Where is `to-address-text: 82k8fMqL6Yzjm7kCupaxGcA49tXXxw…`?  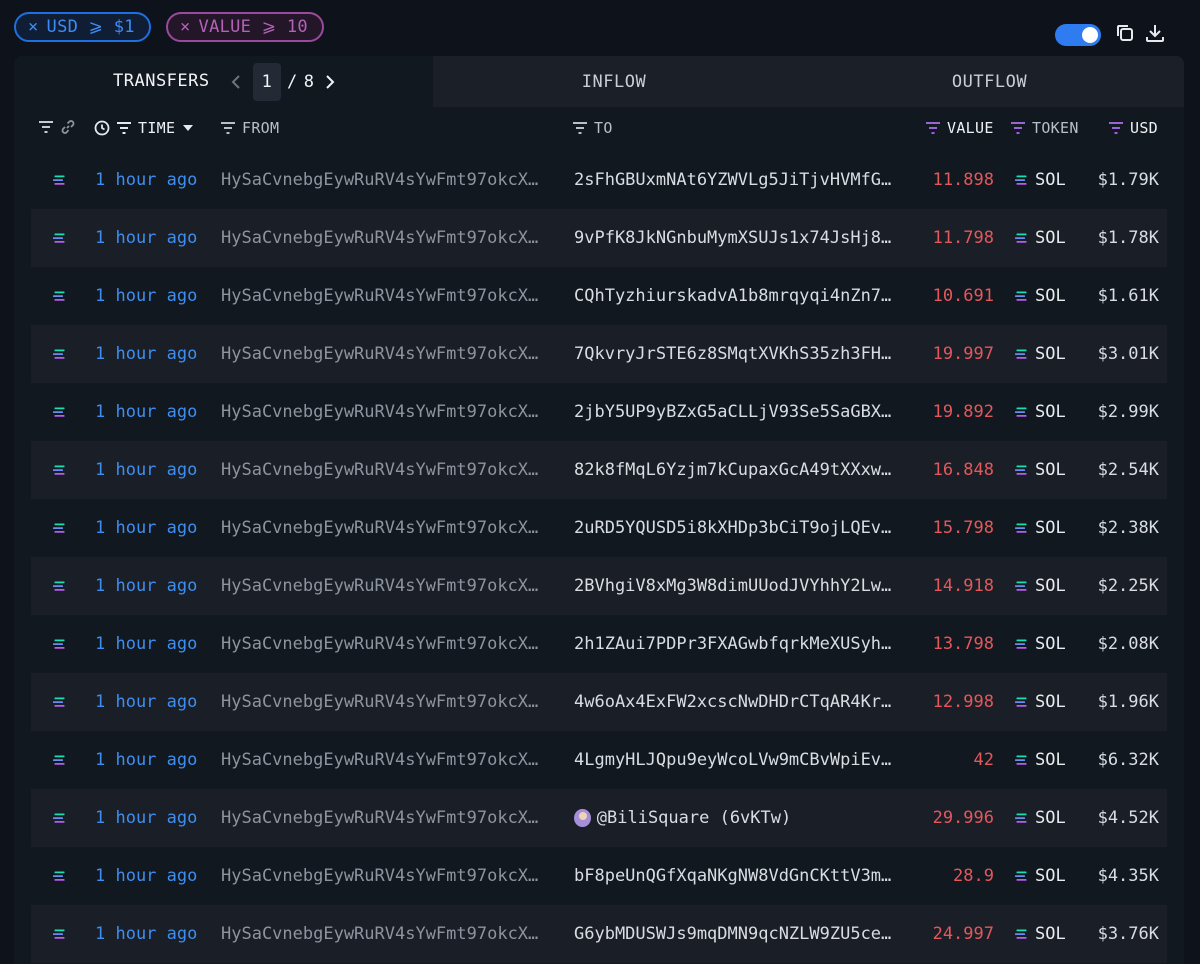 to-address-text: 82k8fMqL6Yzjm7kCupaxGcA49tXXxw… is located at coordinates (733, 470).